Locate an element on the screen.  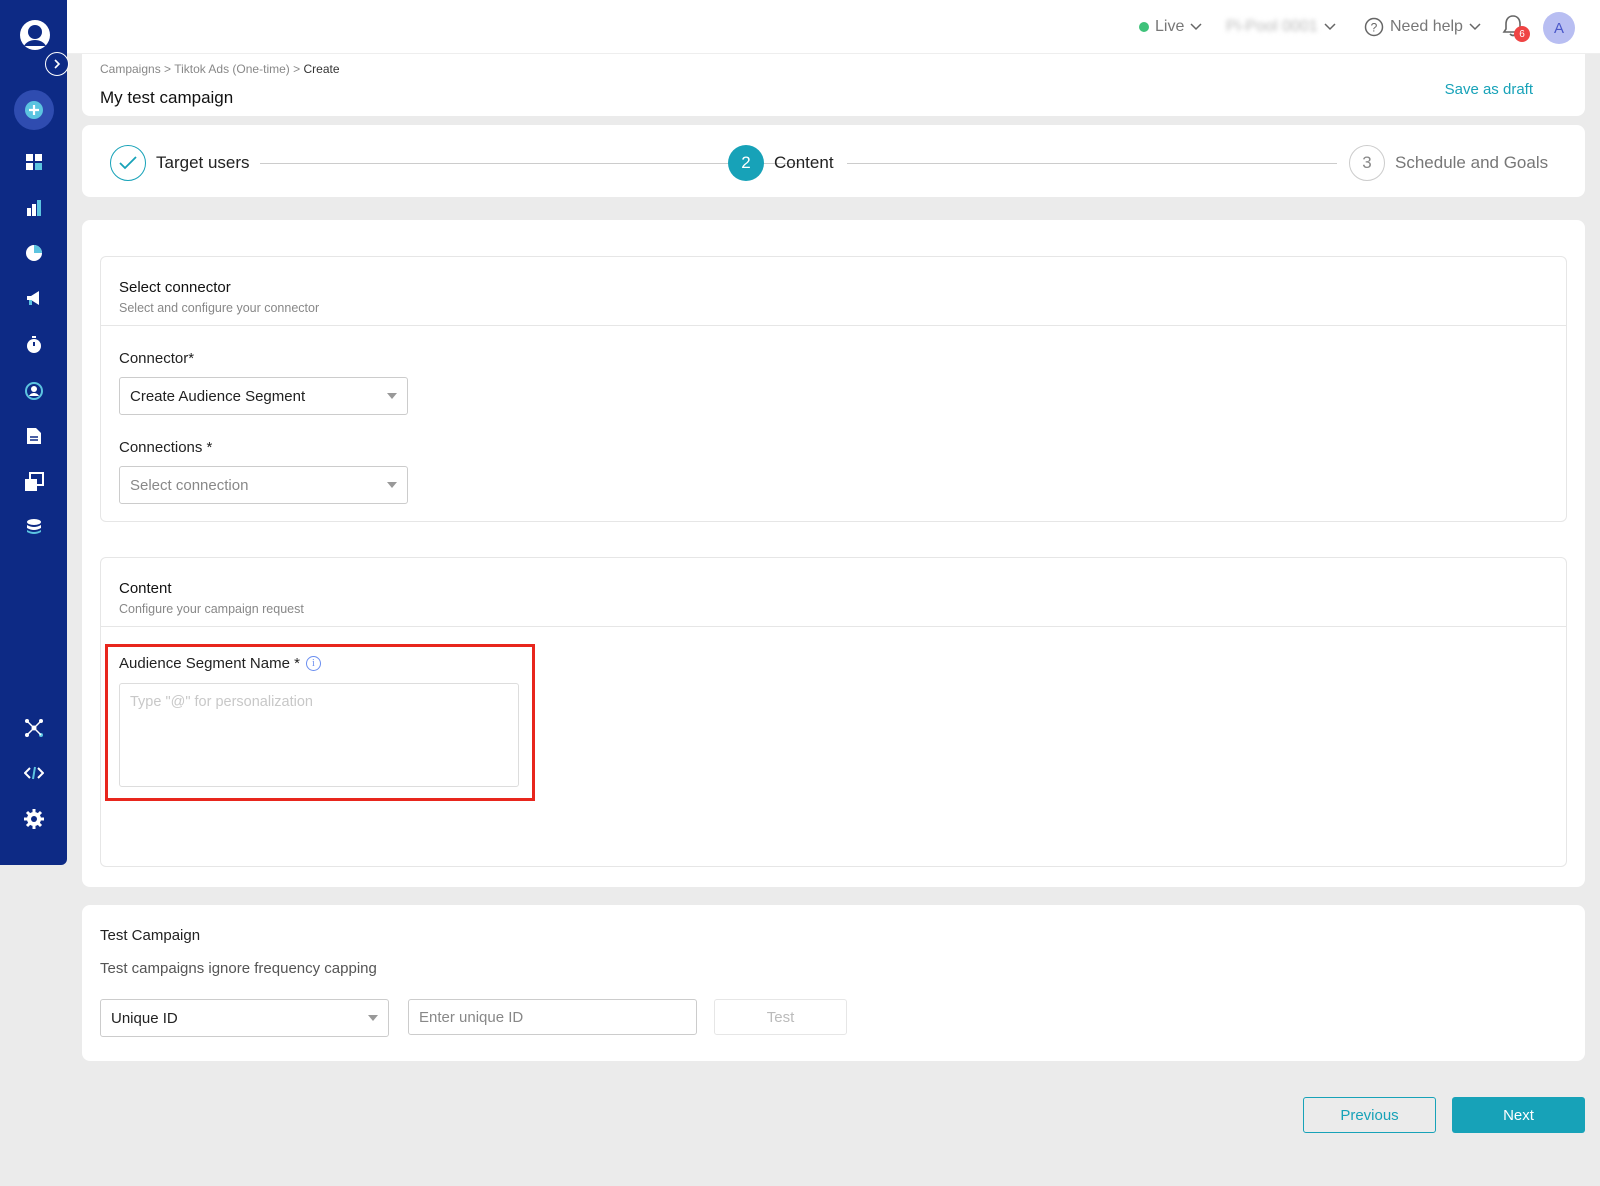
gear-icon is located at coordinates (34, 819).